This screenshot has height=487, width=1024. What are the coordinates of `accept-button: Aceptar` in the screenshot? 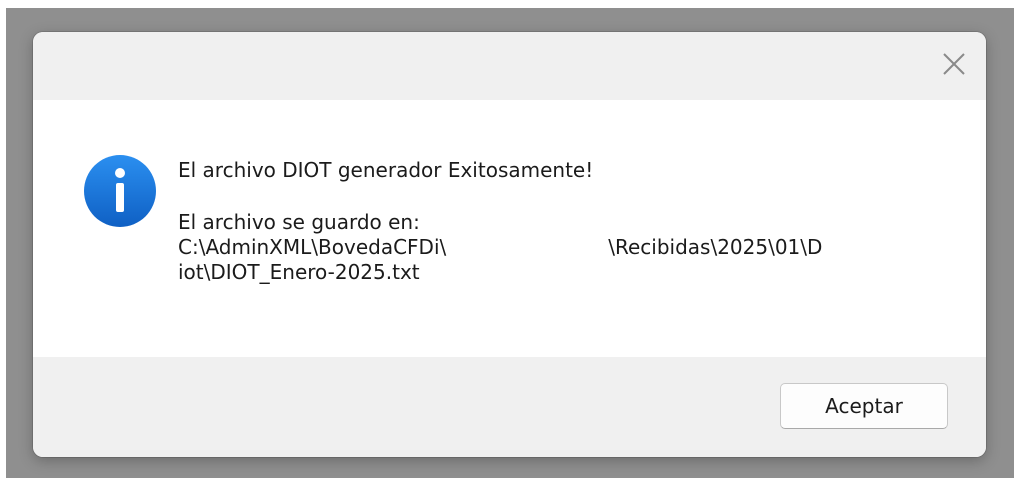 It's located at (864, 406).